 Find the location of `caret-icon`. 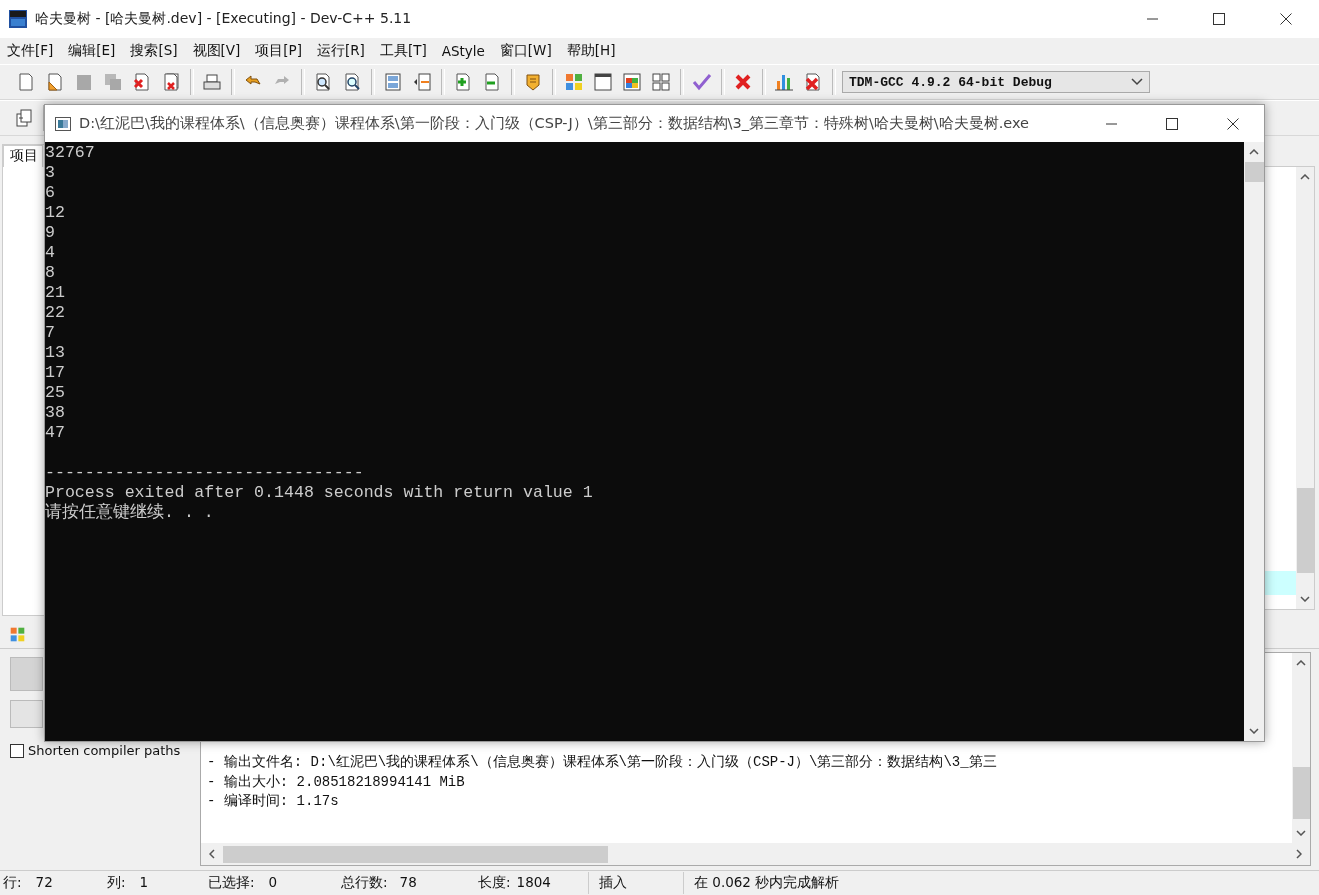

caret-icon is located at coordinates (1137, 82).